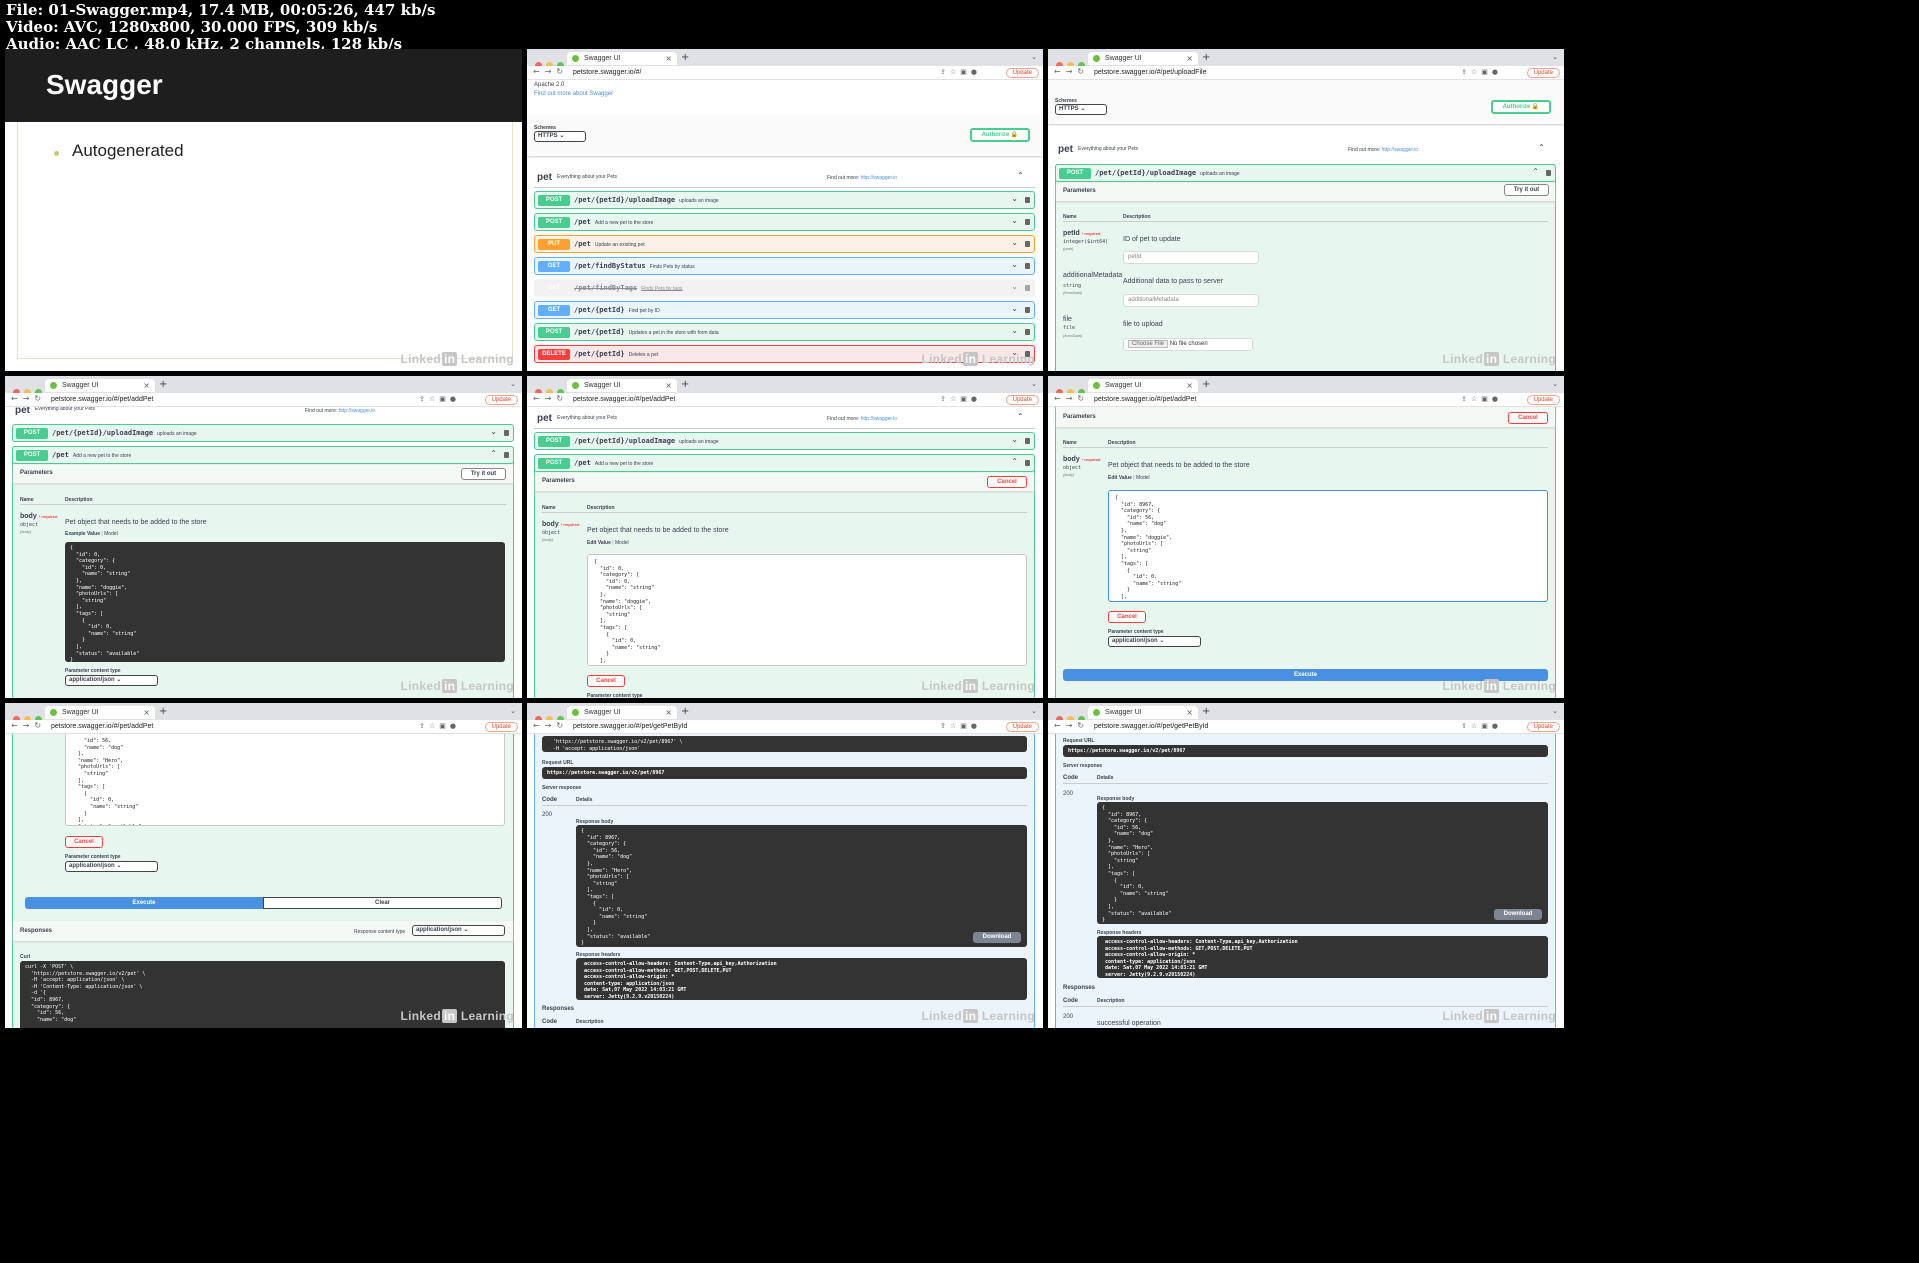  I want to click on url-field: petstore.swagger.io/#/pet/uploadFile, so click(1150, 72).